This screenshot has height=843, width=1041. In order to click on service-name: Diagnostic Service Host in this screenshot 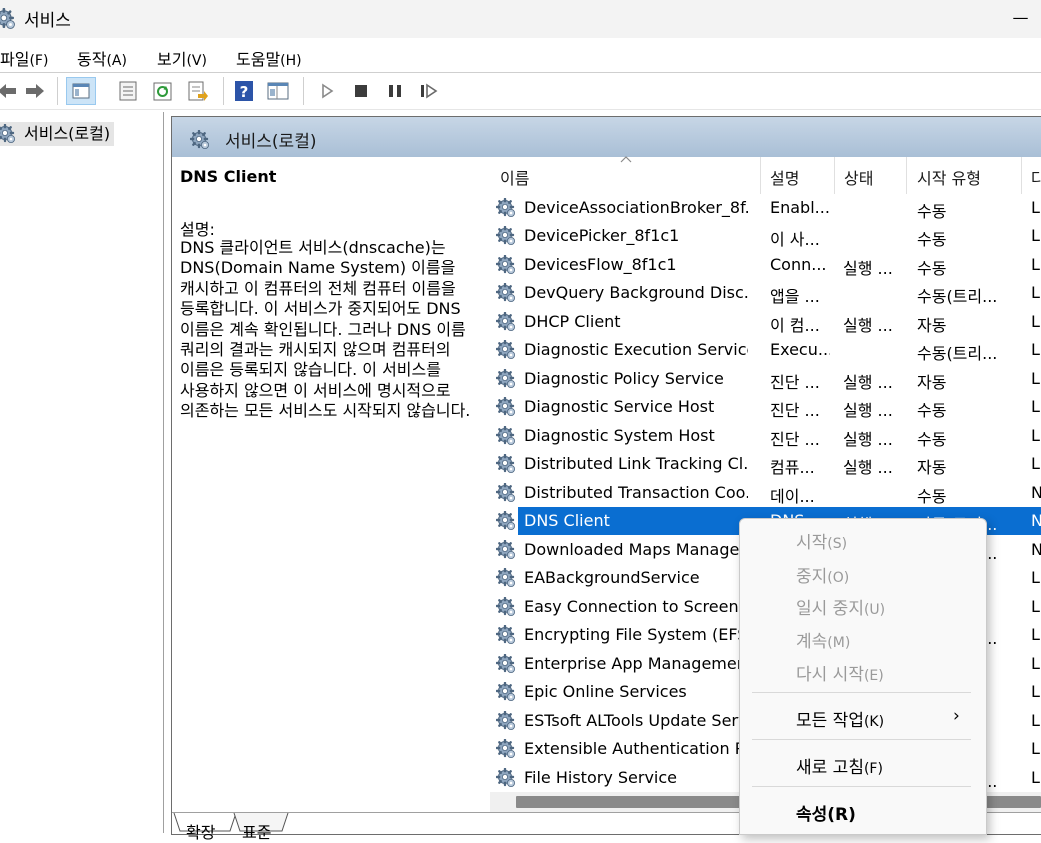, I will do `click(619, 406)`.